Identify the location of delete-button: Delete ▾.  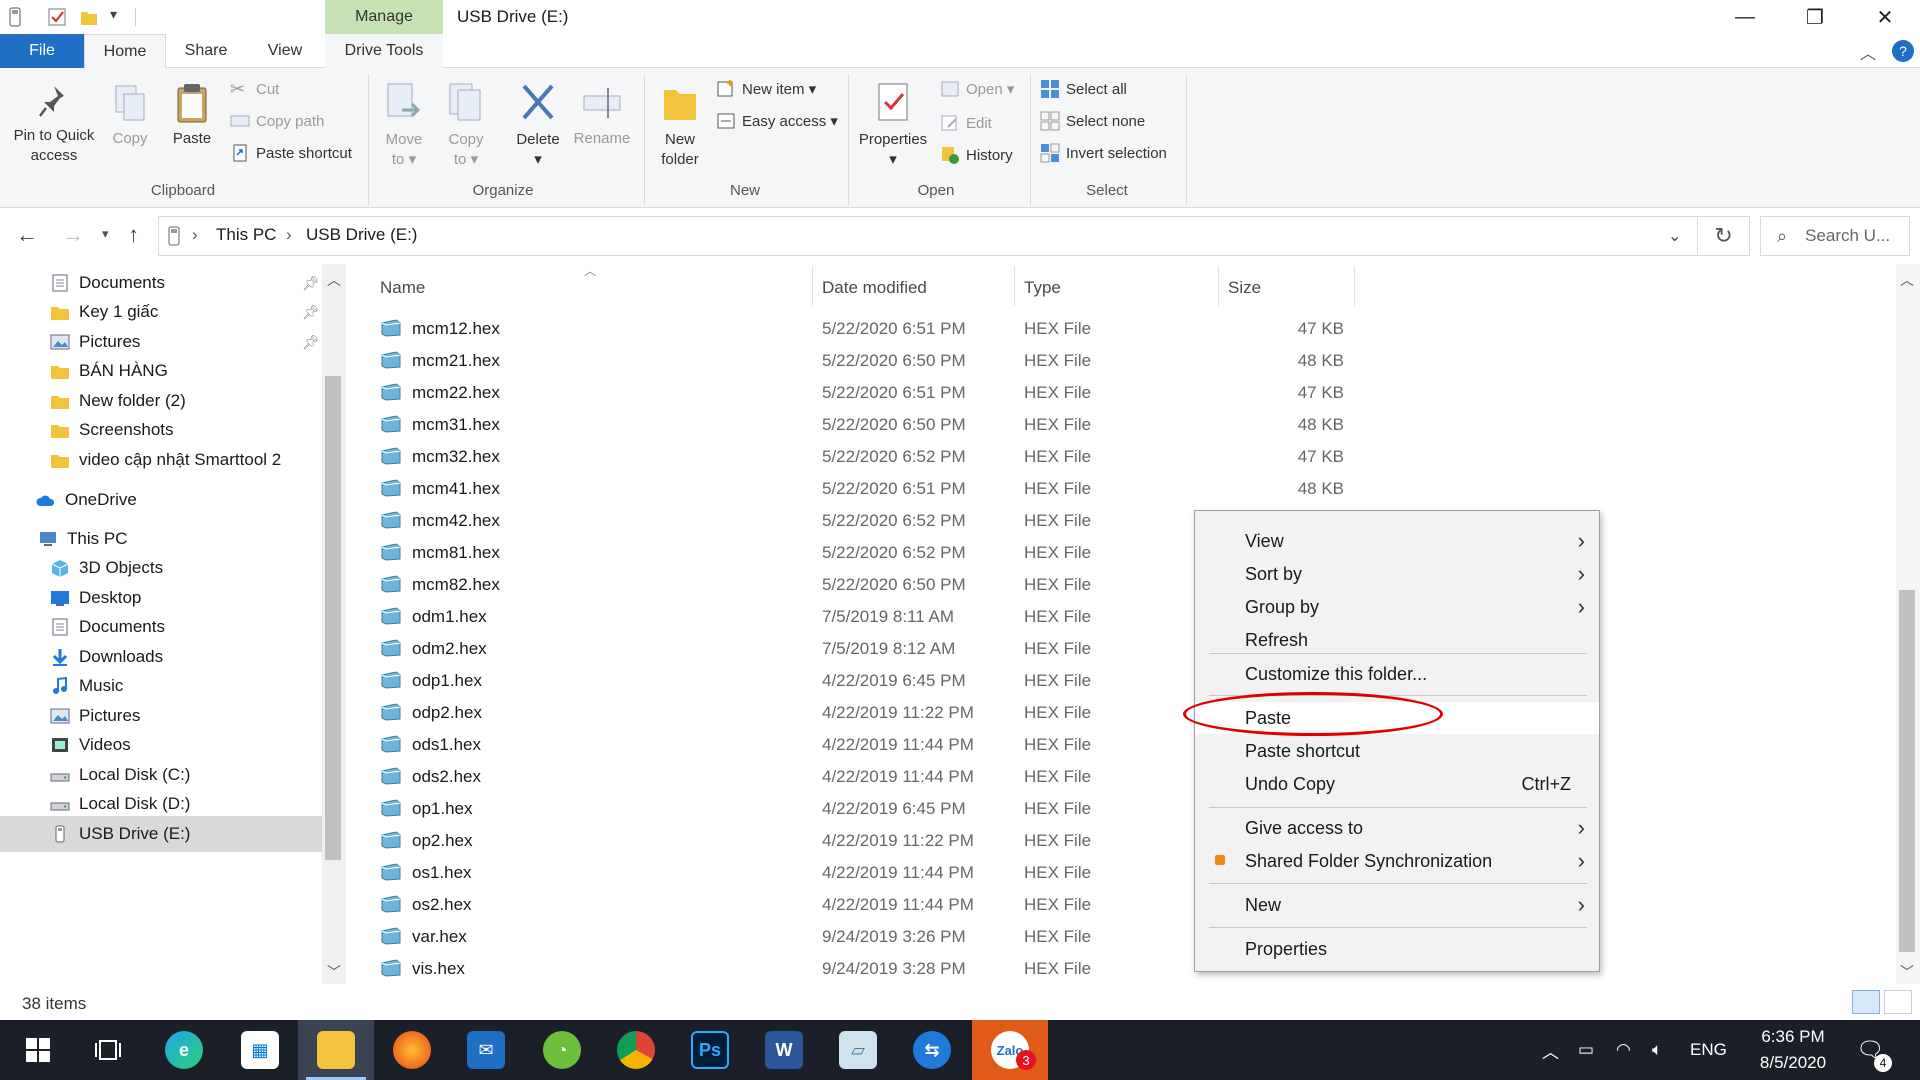
(538, 125).